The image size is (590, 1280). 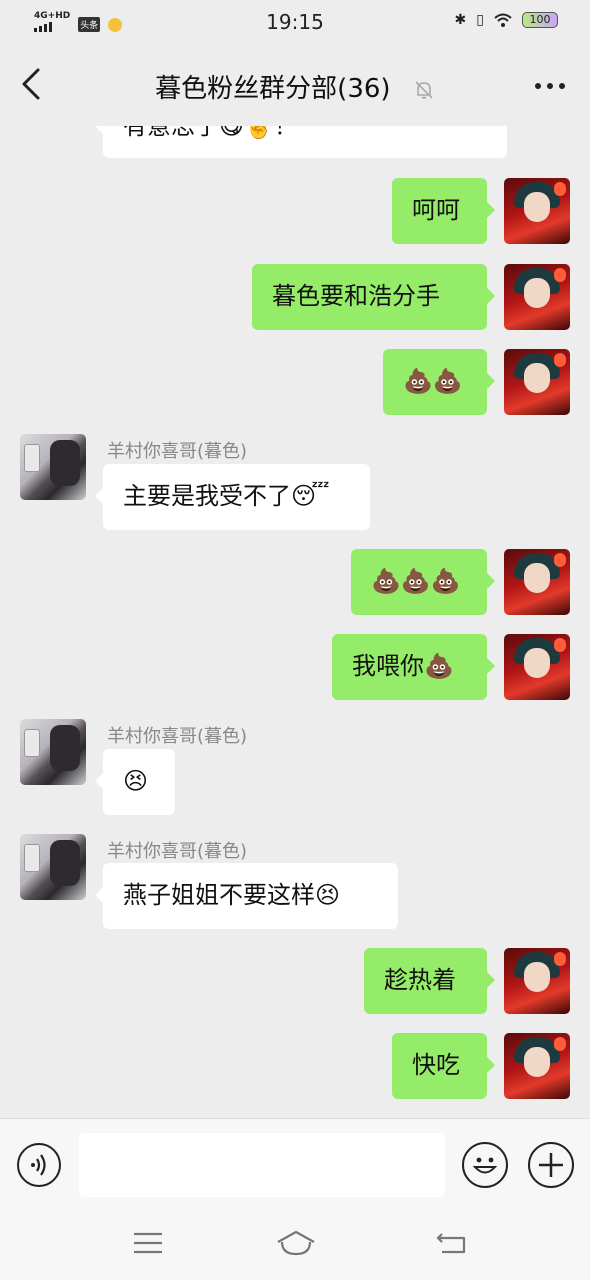 I want to click on chat-header: 暮色粉丝群分部(36), so click(x=295, y=85).